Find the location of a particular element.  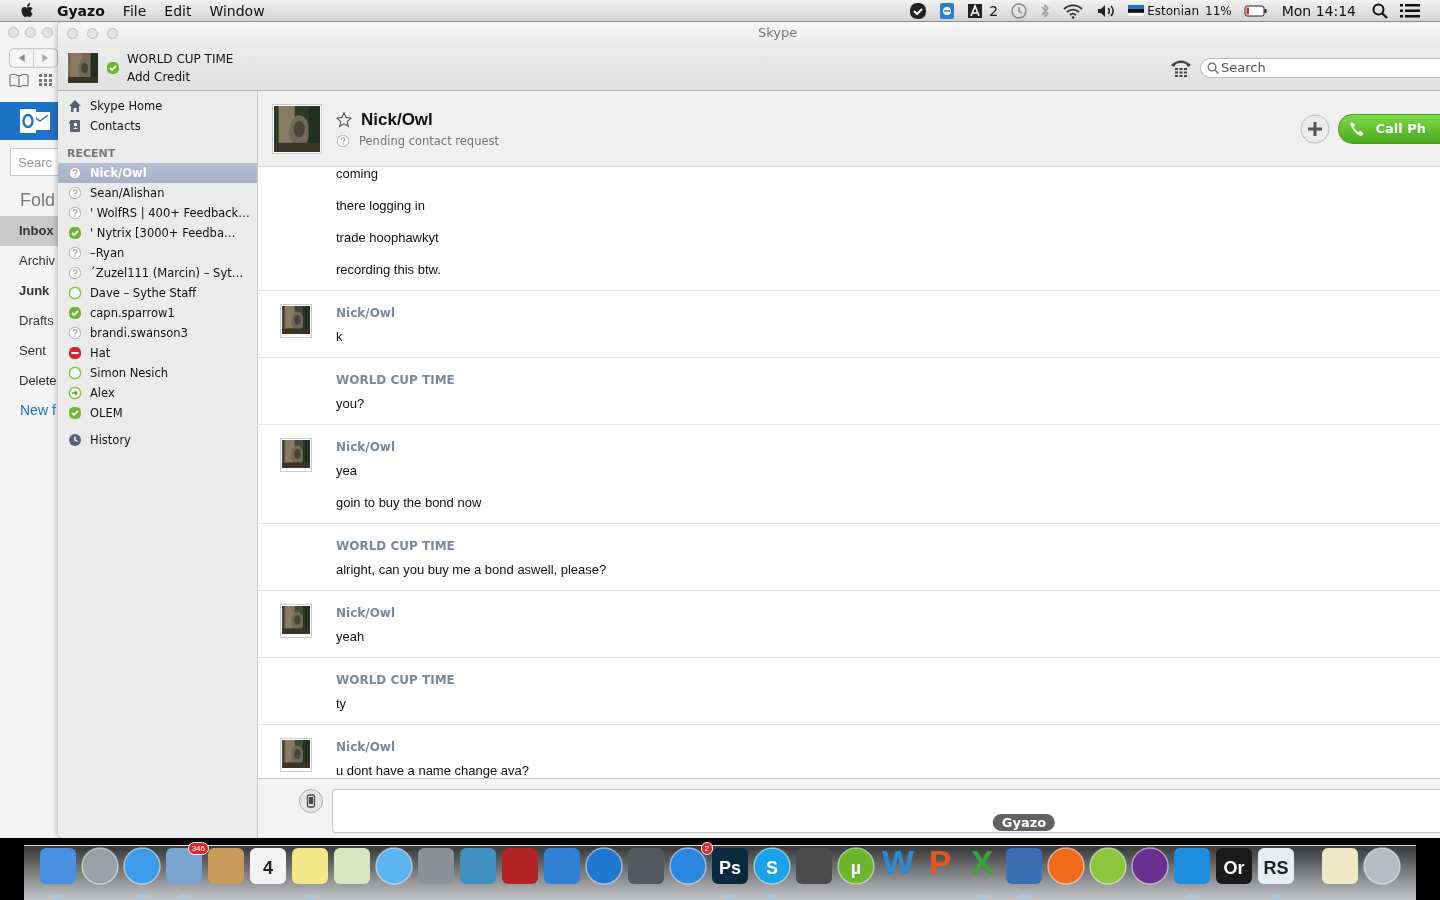

folder-item: Inbox is located at coordinates (29, 231).